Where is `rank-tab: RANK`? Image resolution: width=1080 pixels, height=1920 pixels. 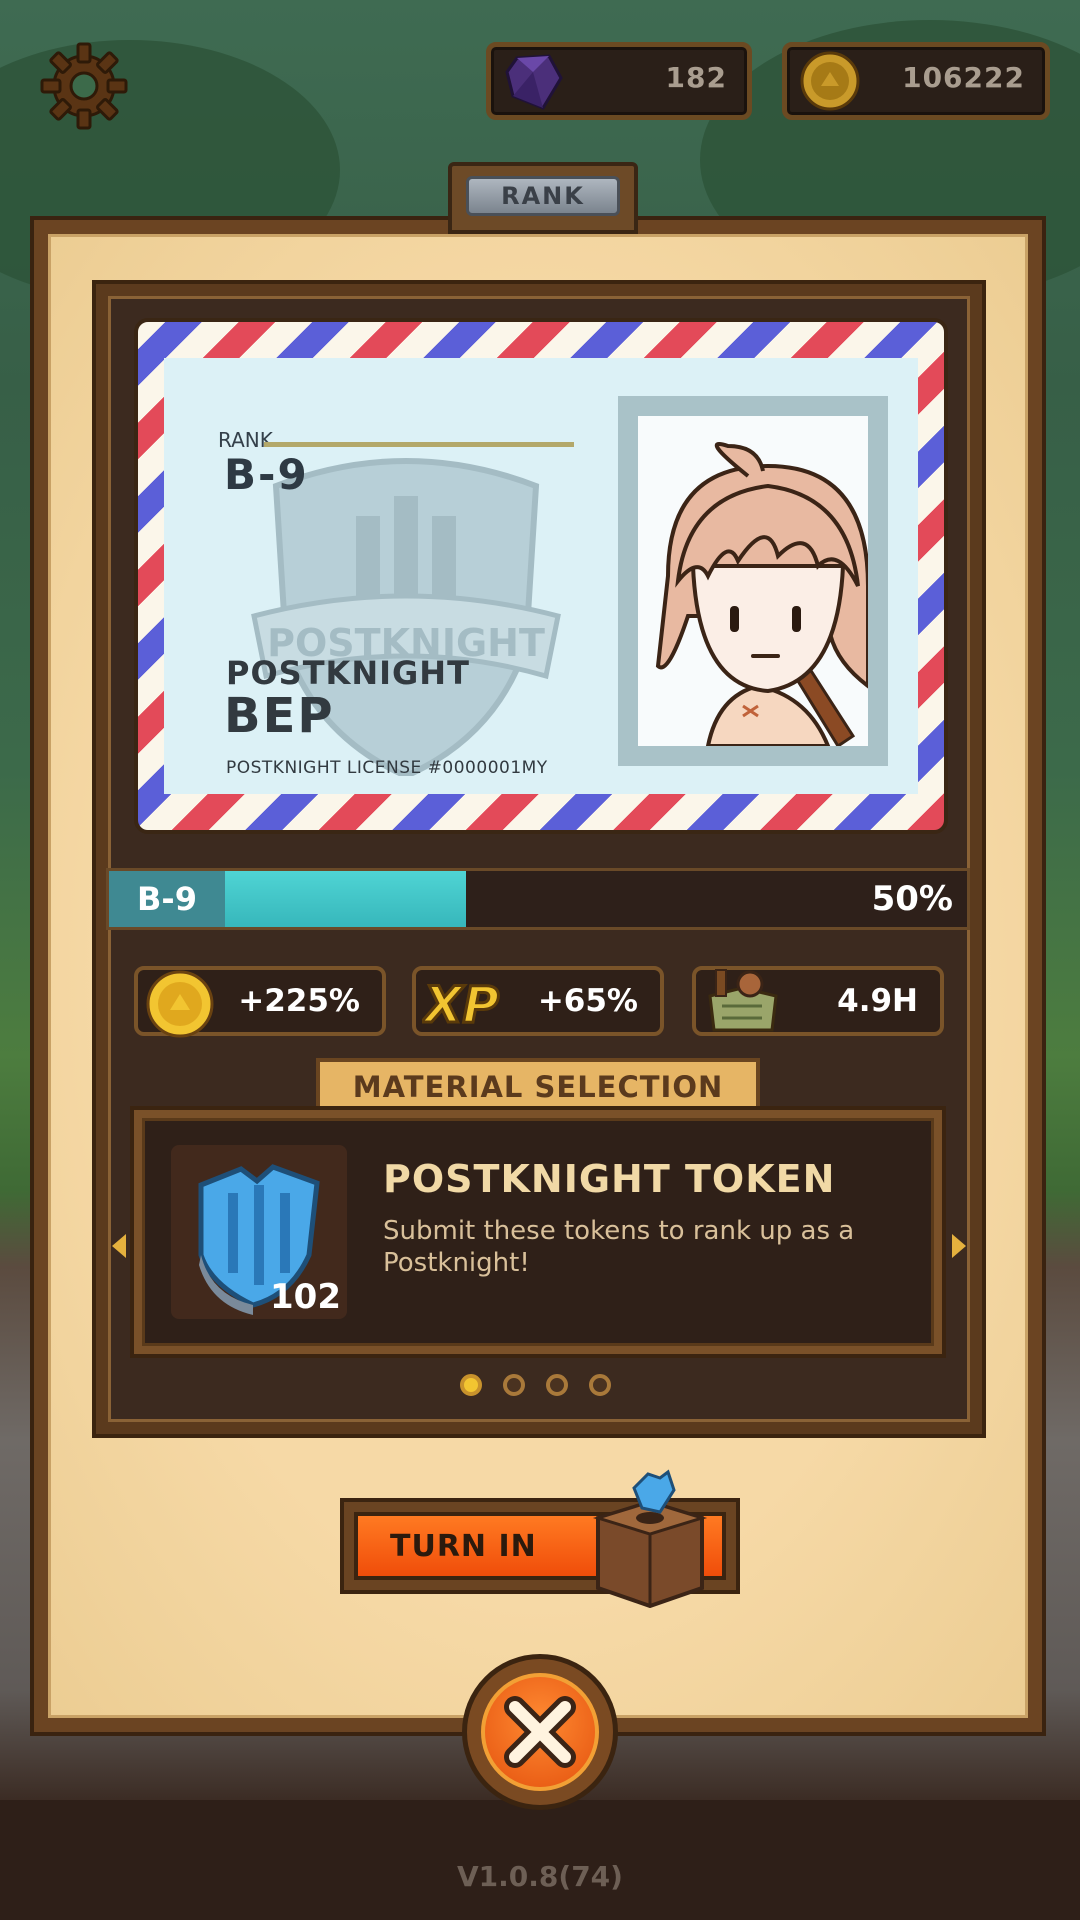 rank-tab: RANK is located at coordinates (543, 198).